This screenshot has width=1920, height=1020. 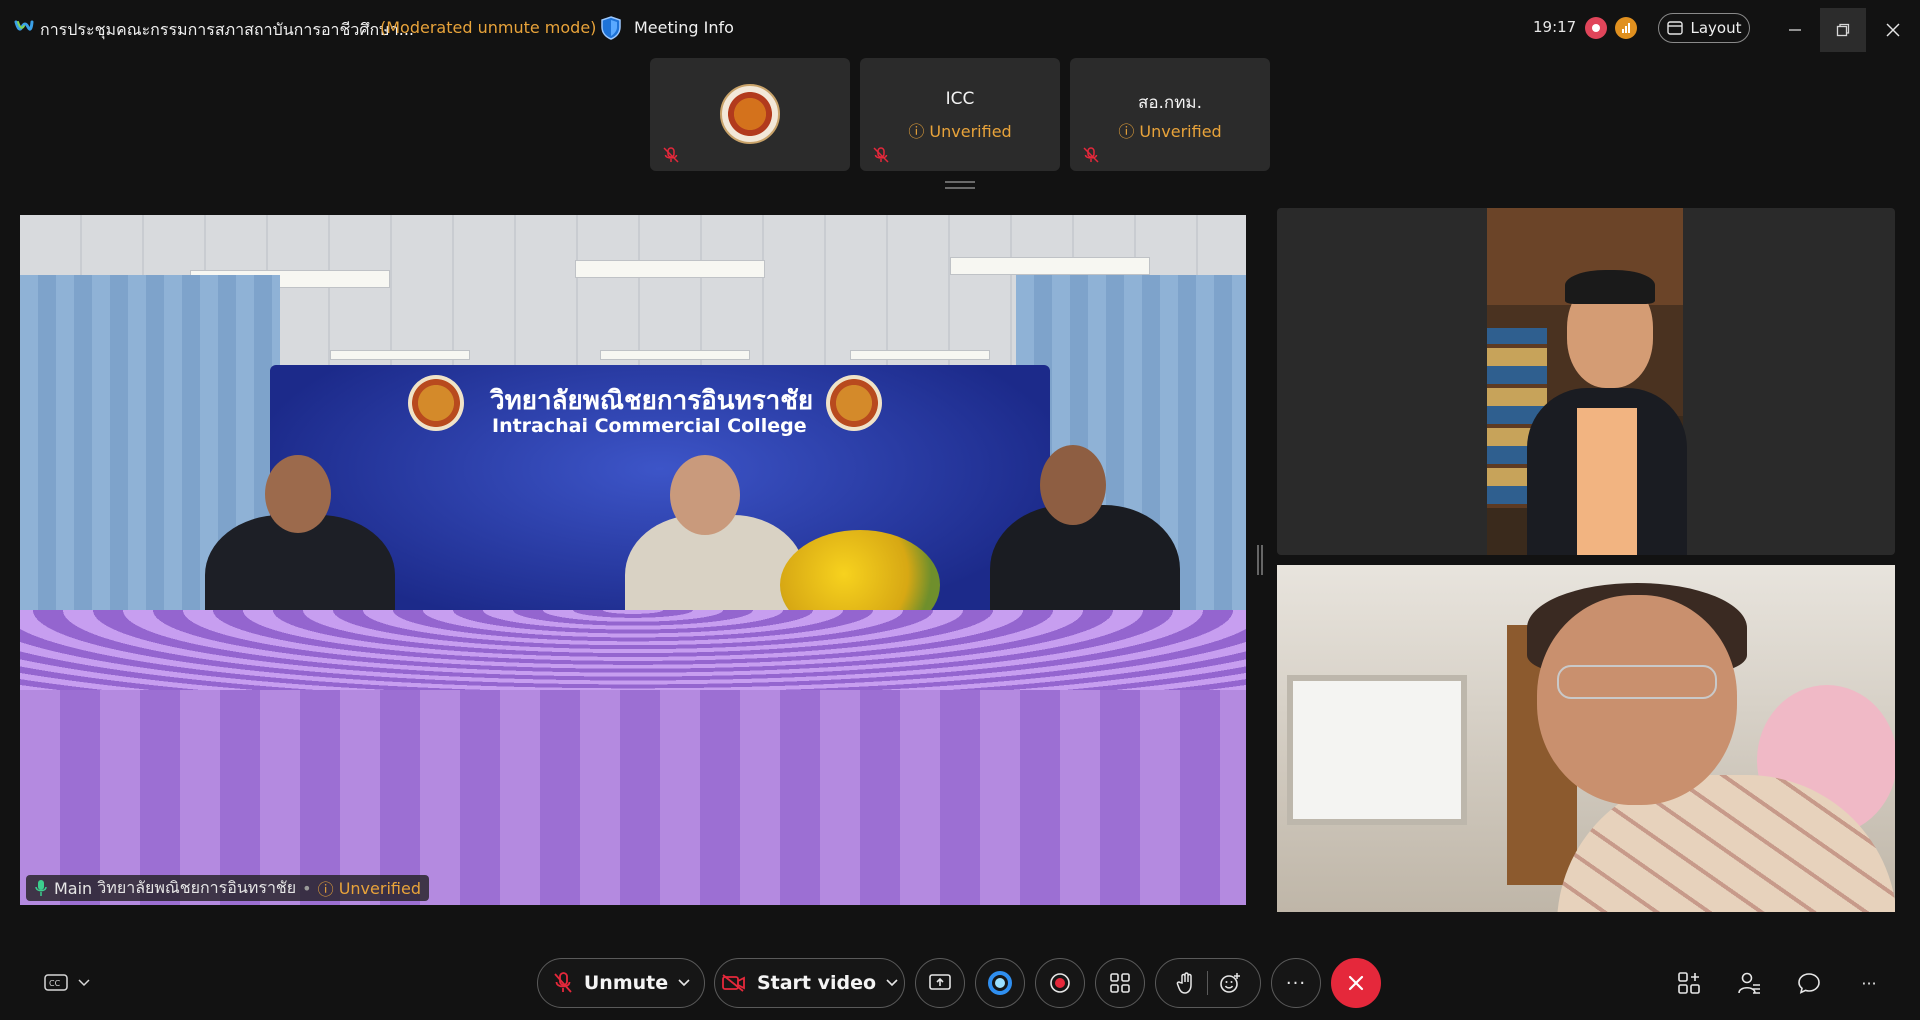 I want to click on start-video-label: Start video, so click(x=816, y=983).